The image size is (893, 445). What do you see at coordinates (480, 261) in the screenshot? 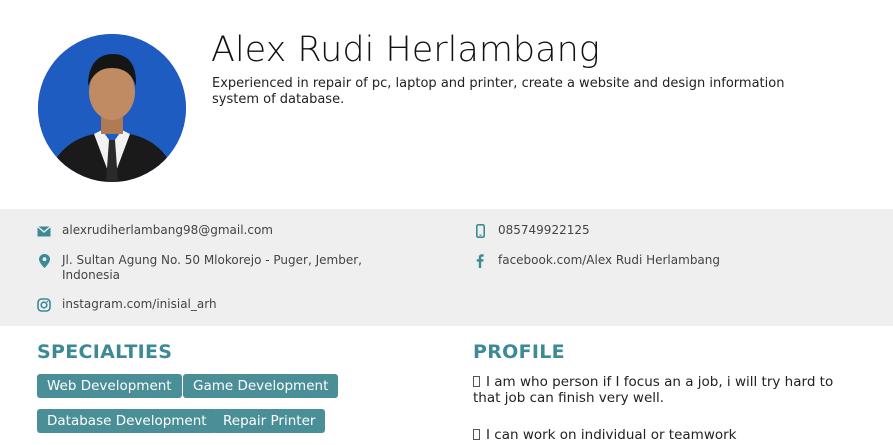
I see `facebook-icon` at bounding box center [480, 261].